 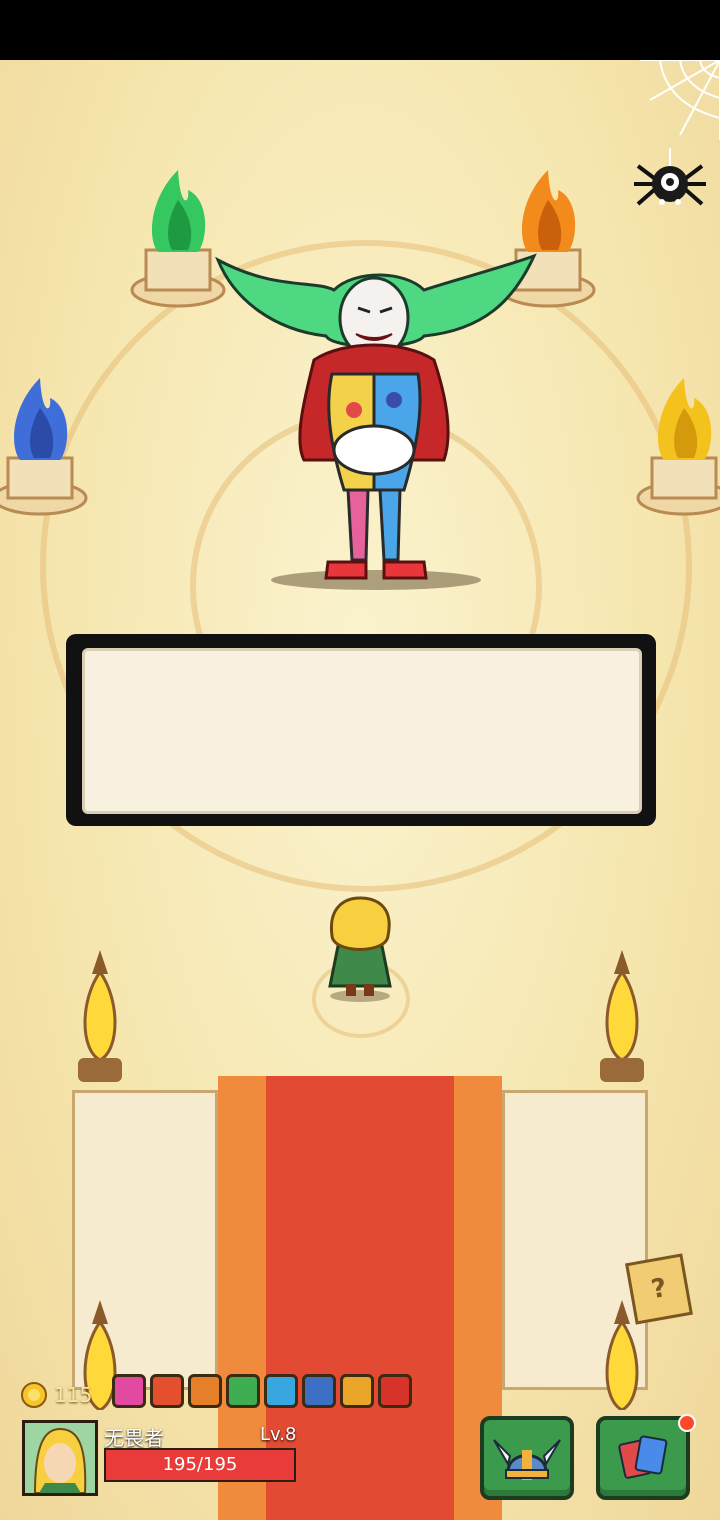 I want to click on green-flame-brazier, so click(x=178, y=239).